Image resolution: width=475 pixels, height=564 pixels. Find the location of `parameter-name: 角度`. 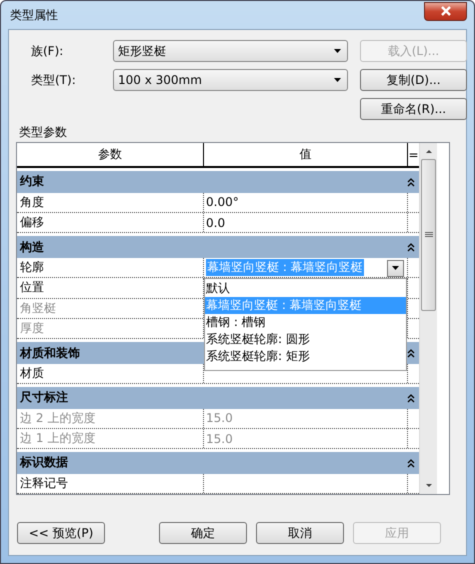

parameter-name: 角度 is located at coordinates (32, 202).